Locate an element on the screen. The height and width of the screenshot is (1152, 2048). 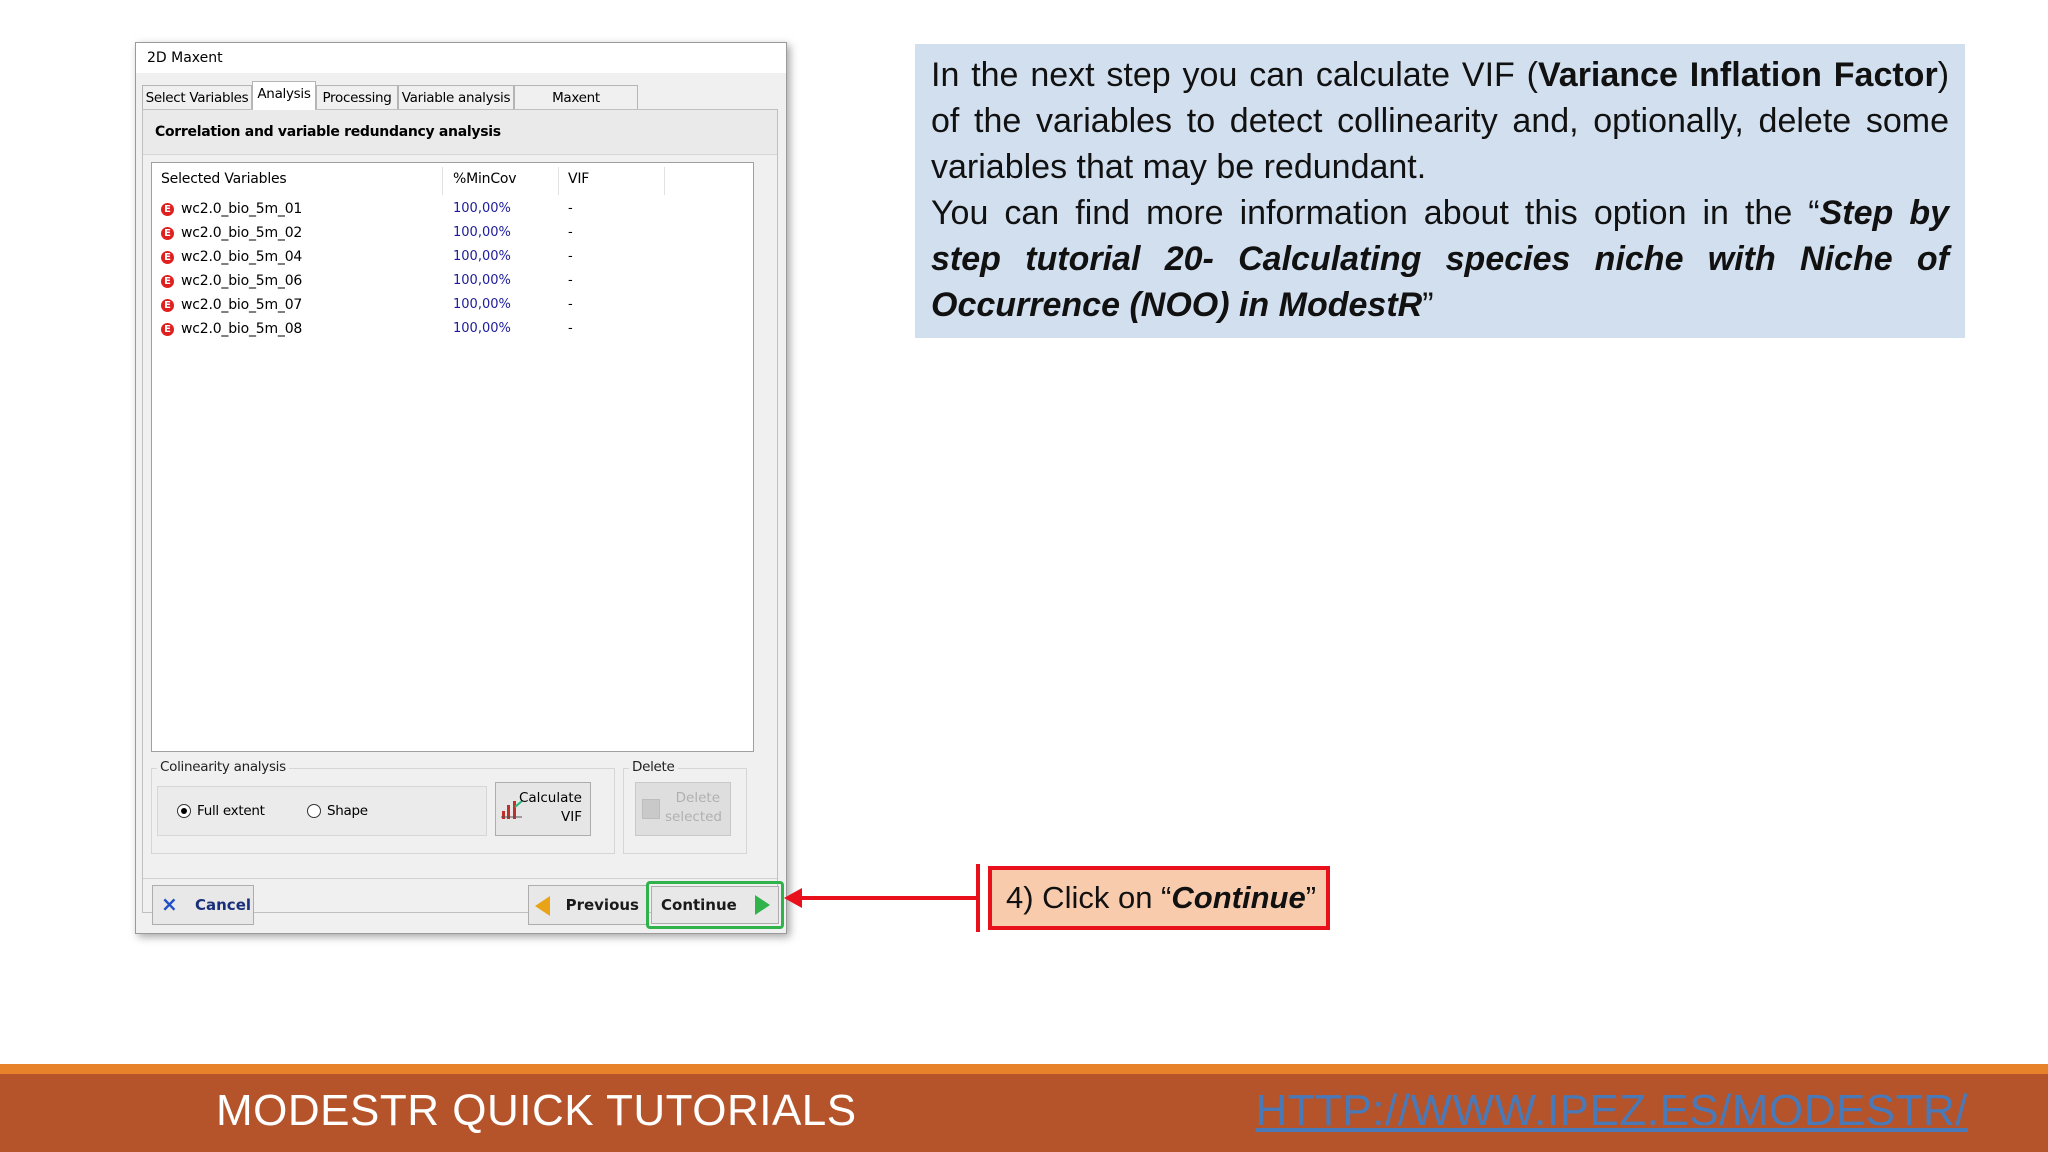
footer-link: HTTP://WWW.IPEZ.ES/MODESTR/ is located at coordinates (1611, 1111).